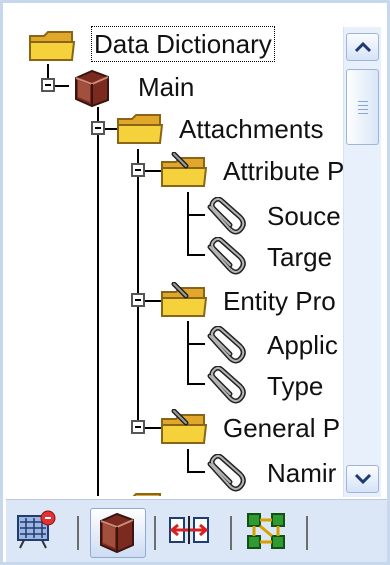 The height and width of the screenshot is (565, 390). Describe the element at coordinates (266, 531) in the screenshot. I see `diagram-icon` at that location.